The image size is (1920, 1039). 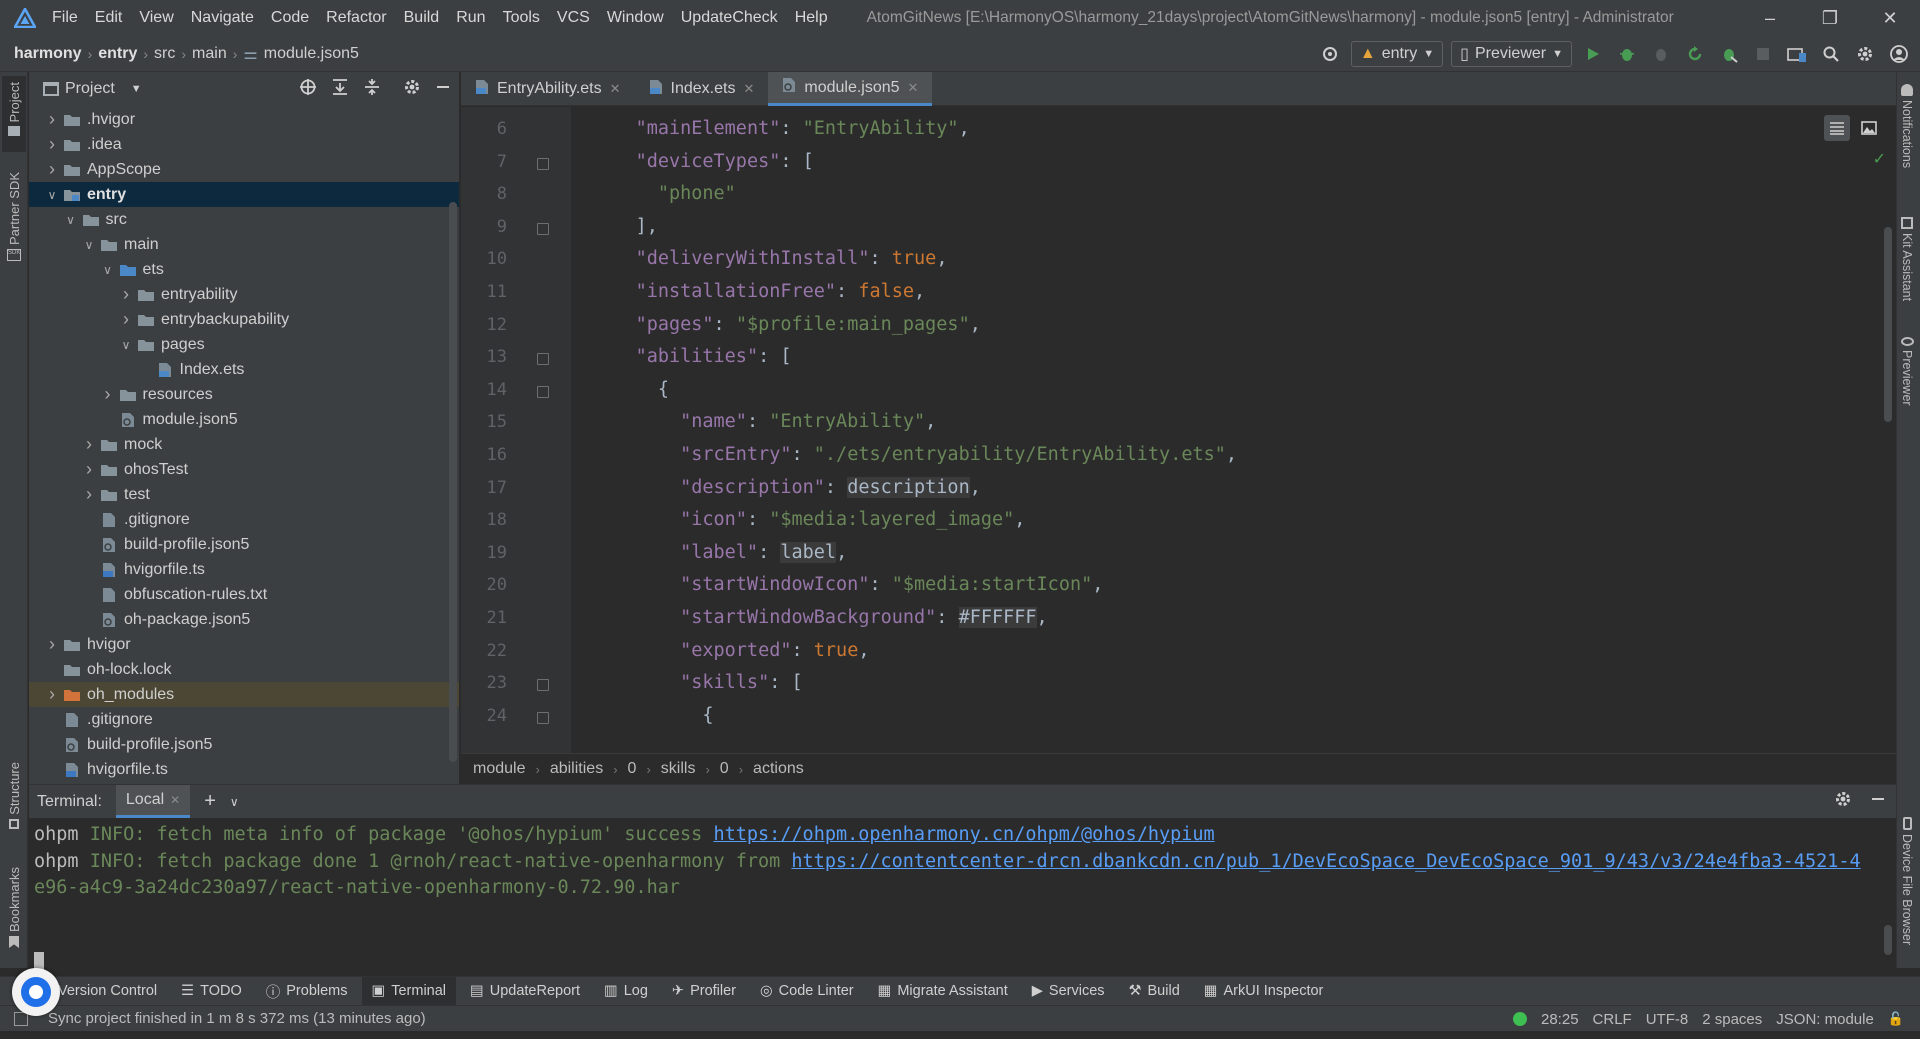 I want to click on tool-tab-code-linter: ◎ Code Linter, so click(x=807, y=991).